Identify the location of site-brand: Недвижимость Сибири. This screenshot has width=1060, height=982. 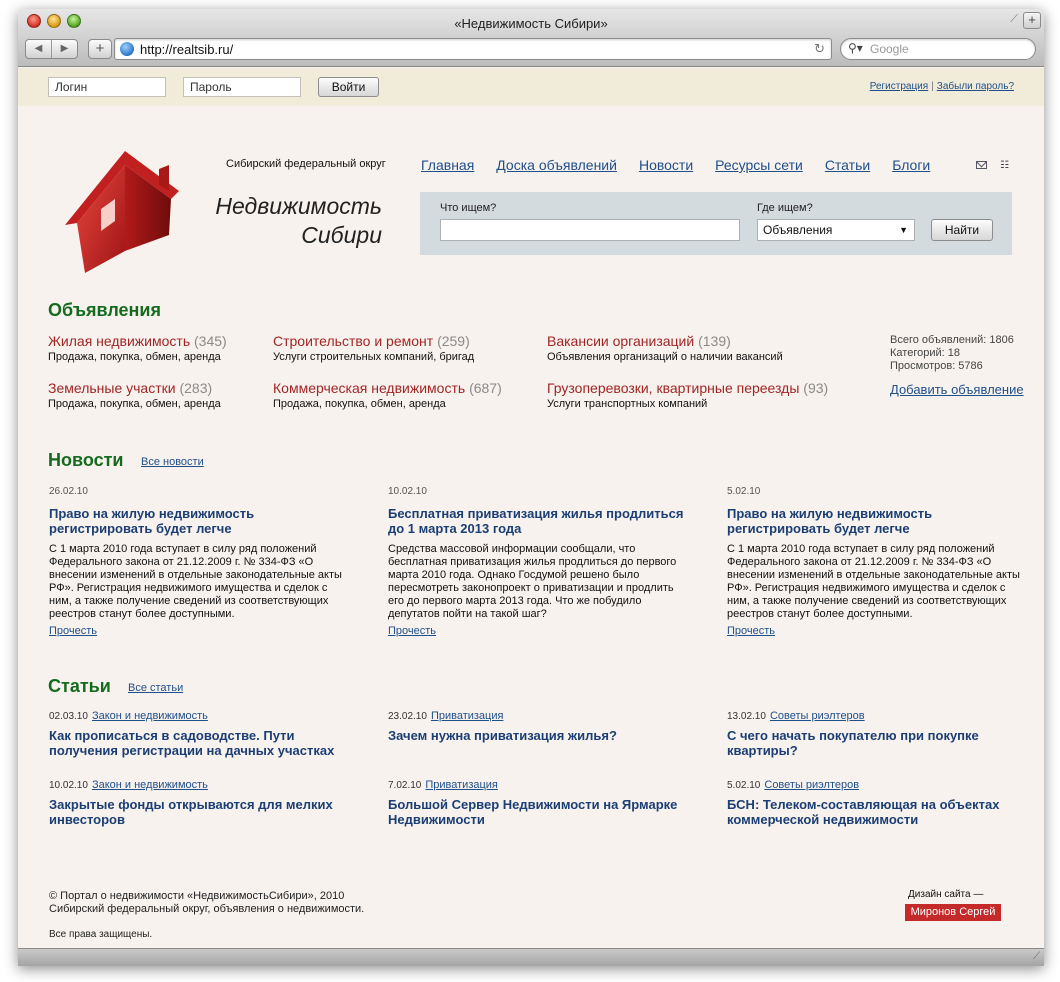
(275, 221).